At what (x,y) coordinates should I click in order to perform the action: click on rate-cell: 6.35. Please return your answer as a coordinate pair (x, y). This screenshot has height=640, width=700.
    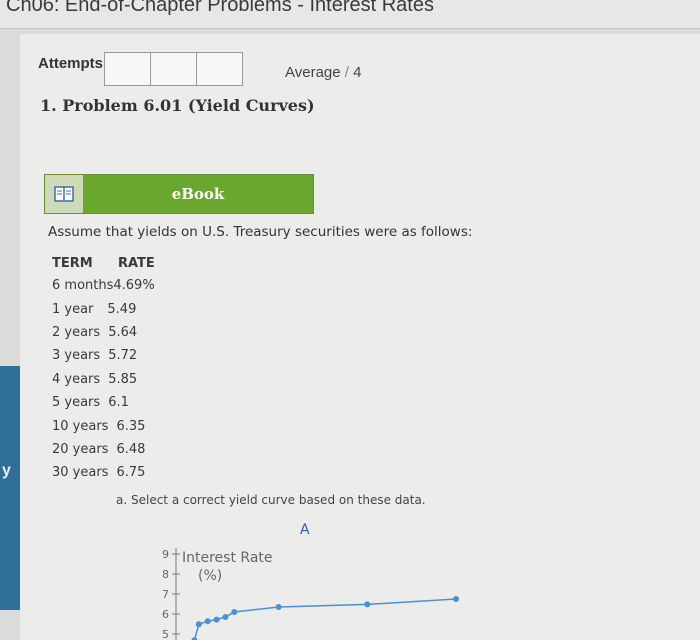
    Looking at the image, I should click on (131, 426).